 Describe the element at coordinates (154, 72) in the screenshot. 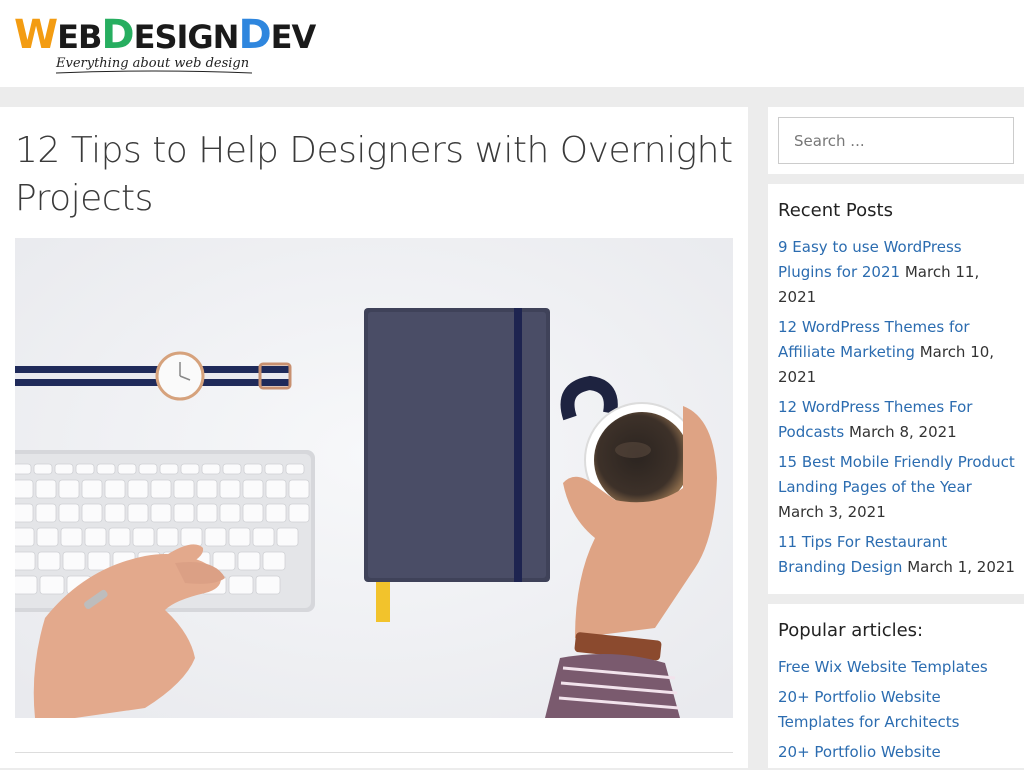

I see `logo-swoosh-icon` at that location.